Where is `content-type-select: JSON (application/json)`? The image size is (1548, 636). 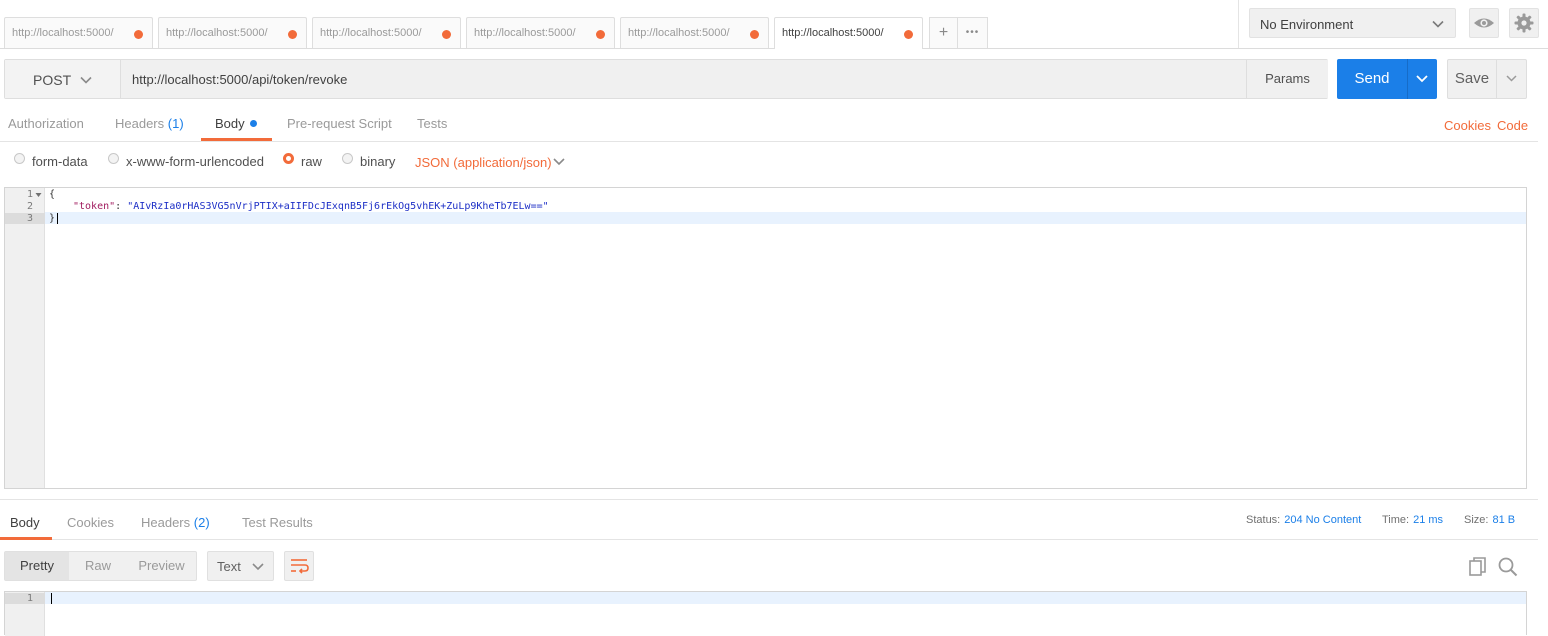
content-type-select: JSON (application/json) is located at coordinates (483, 162).